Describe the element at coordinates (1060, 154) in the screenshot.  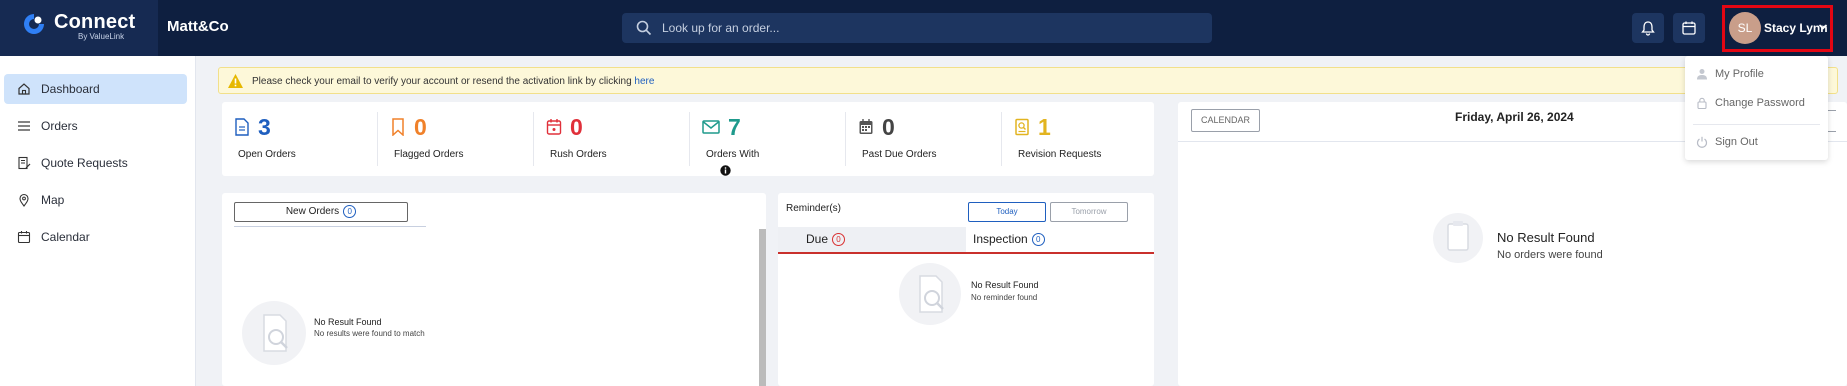
I see `stat-label: Revision Requests` at that location.